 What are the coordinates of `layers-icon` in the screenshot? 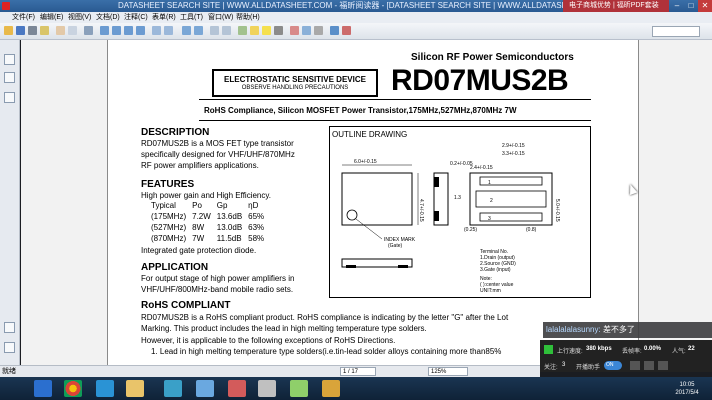 It's located at (9, 97).